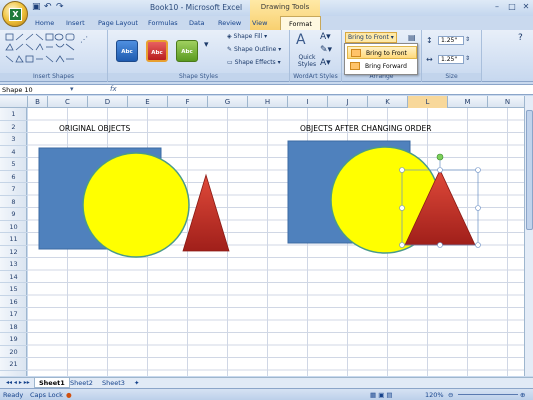 Image resolution: width=533 pixels, height=400 pixels. Describe the element at coordinates (69, 395) in the screenshot. I see `macro-record-icon: ●` at that location.